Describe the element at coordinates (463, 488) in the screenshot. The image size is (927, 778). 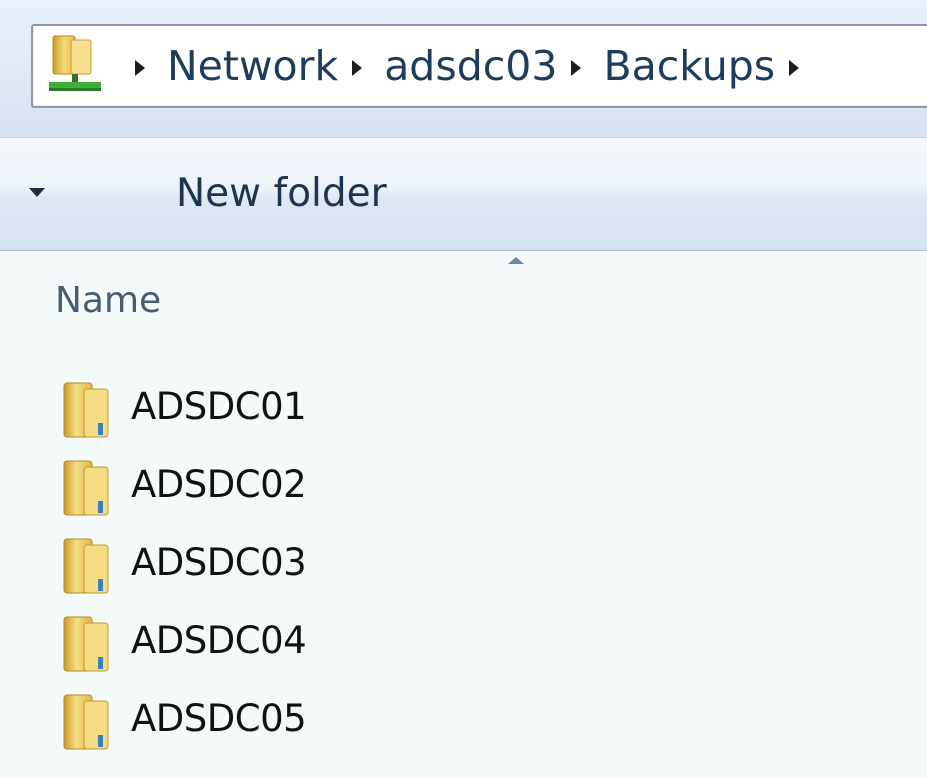
I see `list-item: ADSDC02` at that location.